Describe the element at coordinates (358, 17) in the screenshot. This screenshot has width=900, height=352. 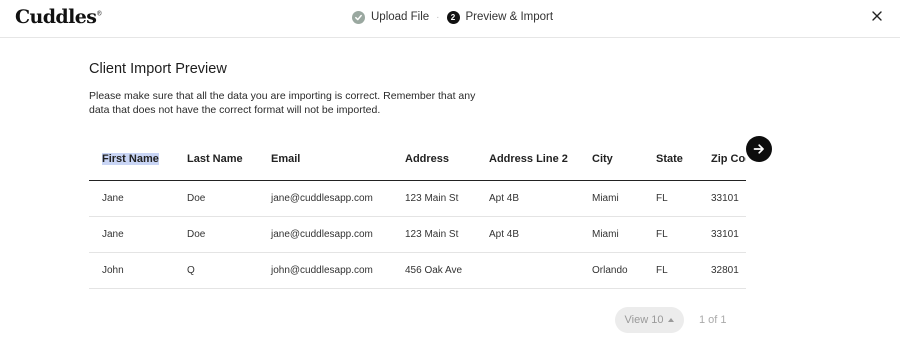
I see `check-icon` at that location.